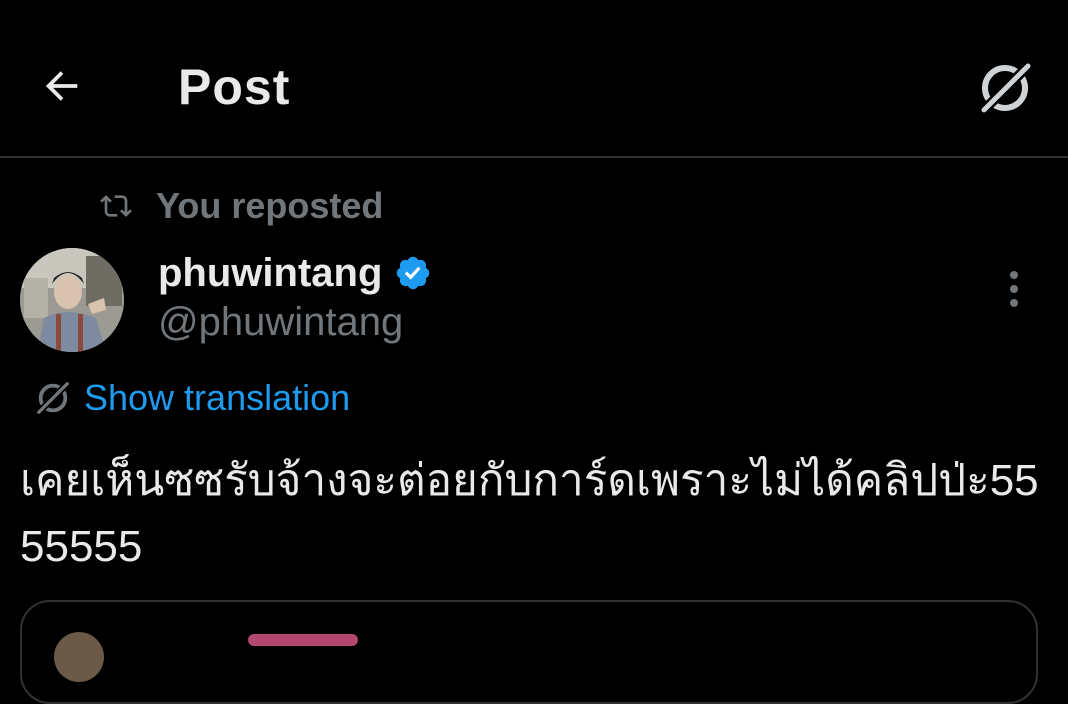 Image resolution: width=1068 pixels, height=704 pixels. I want to click on show-translation-label: Show translation, so click(217, 397).